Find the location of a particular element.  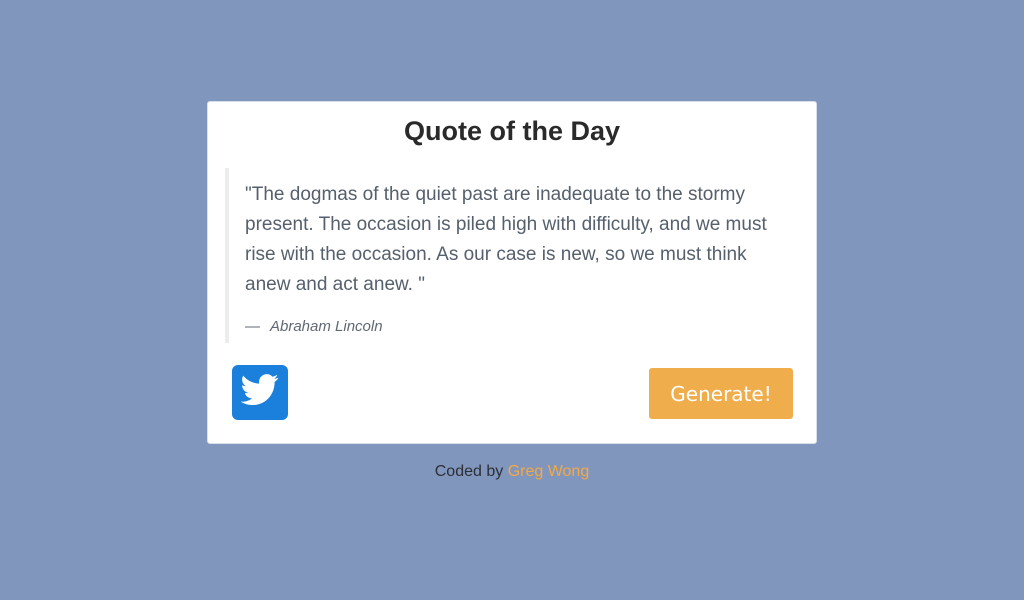

footer: Coded by Greg Wong is located at coordinates (512, 472).